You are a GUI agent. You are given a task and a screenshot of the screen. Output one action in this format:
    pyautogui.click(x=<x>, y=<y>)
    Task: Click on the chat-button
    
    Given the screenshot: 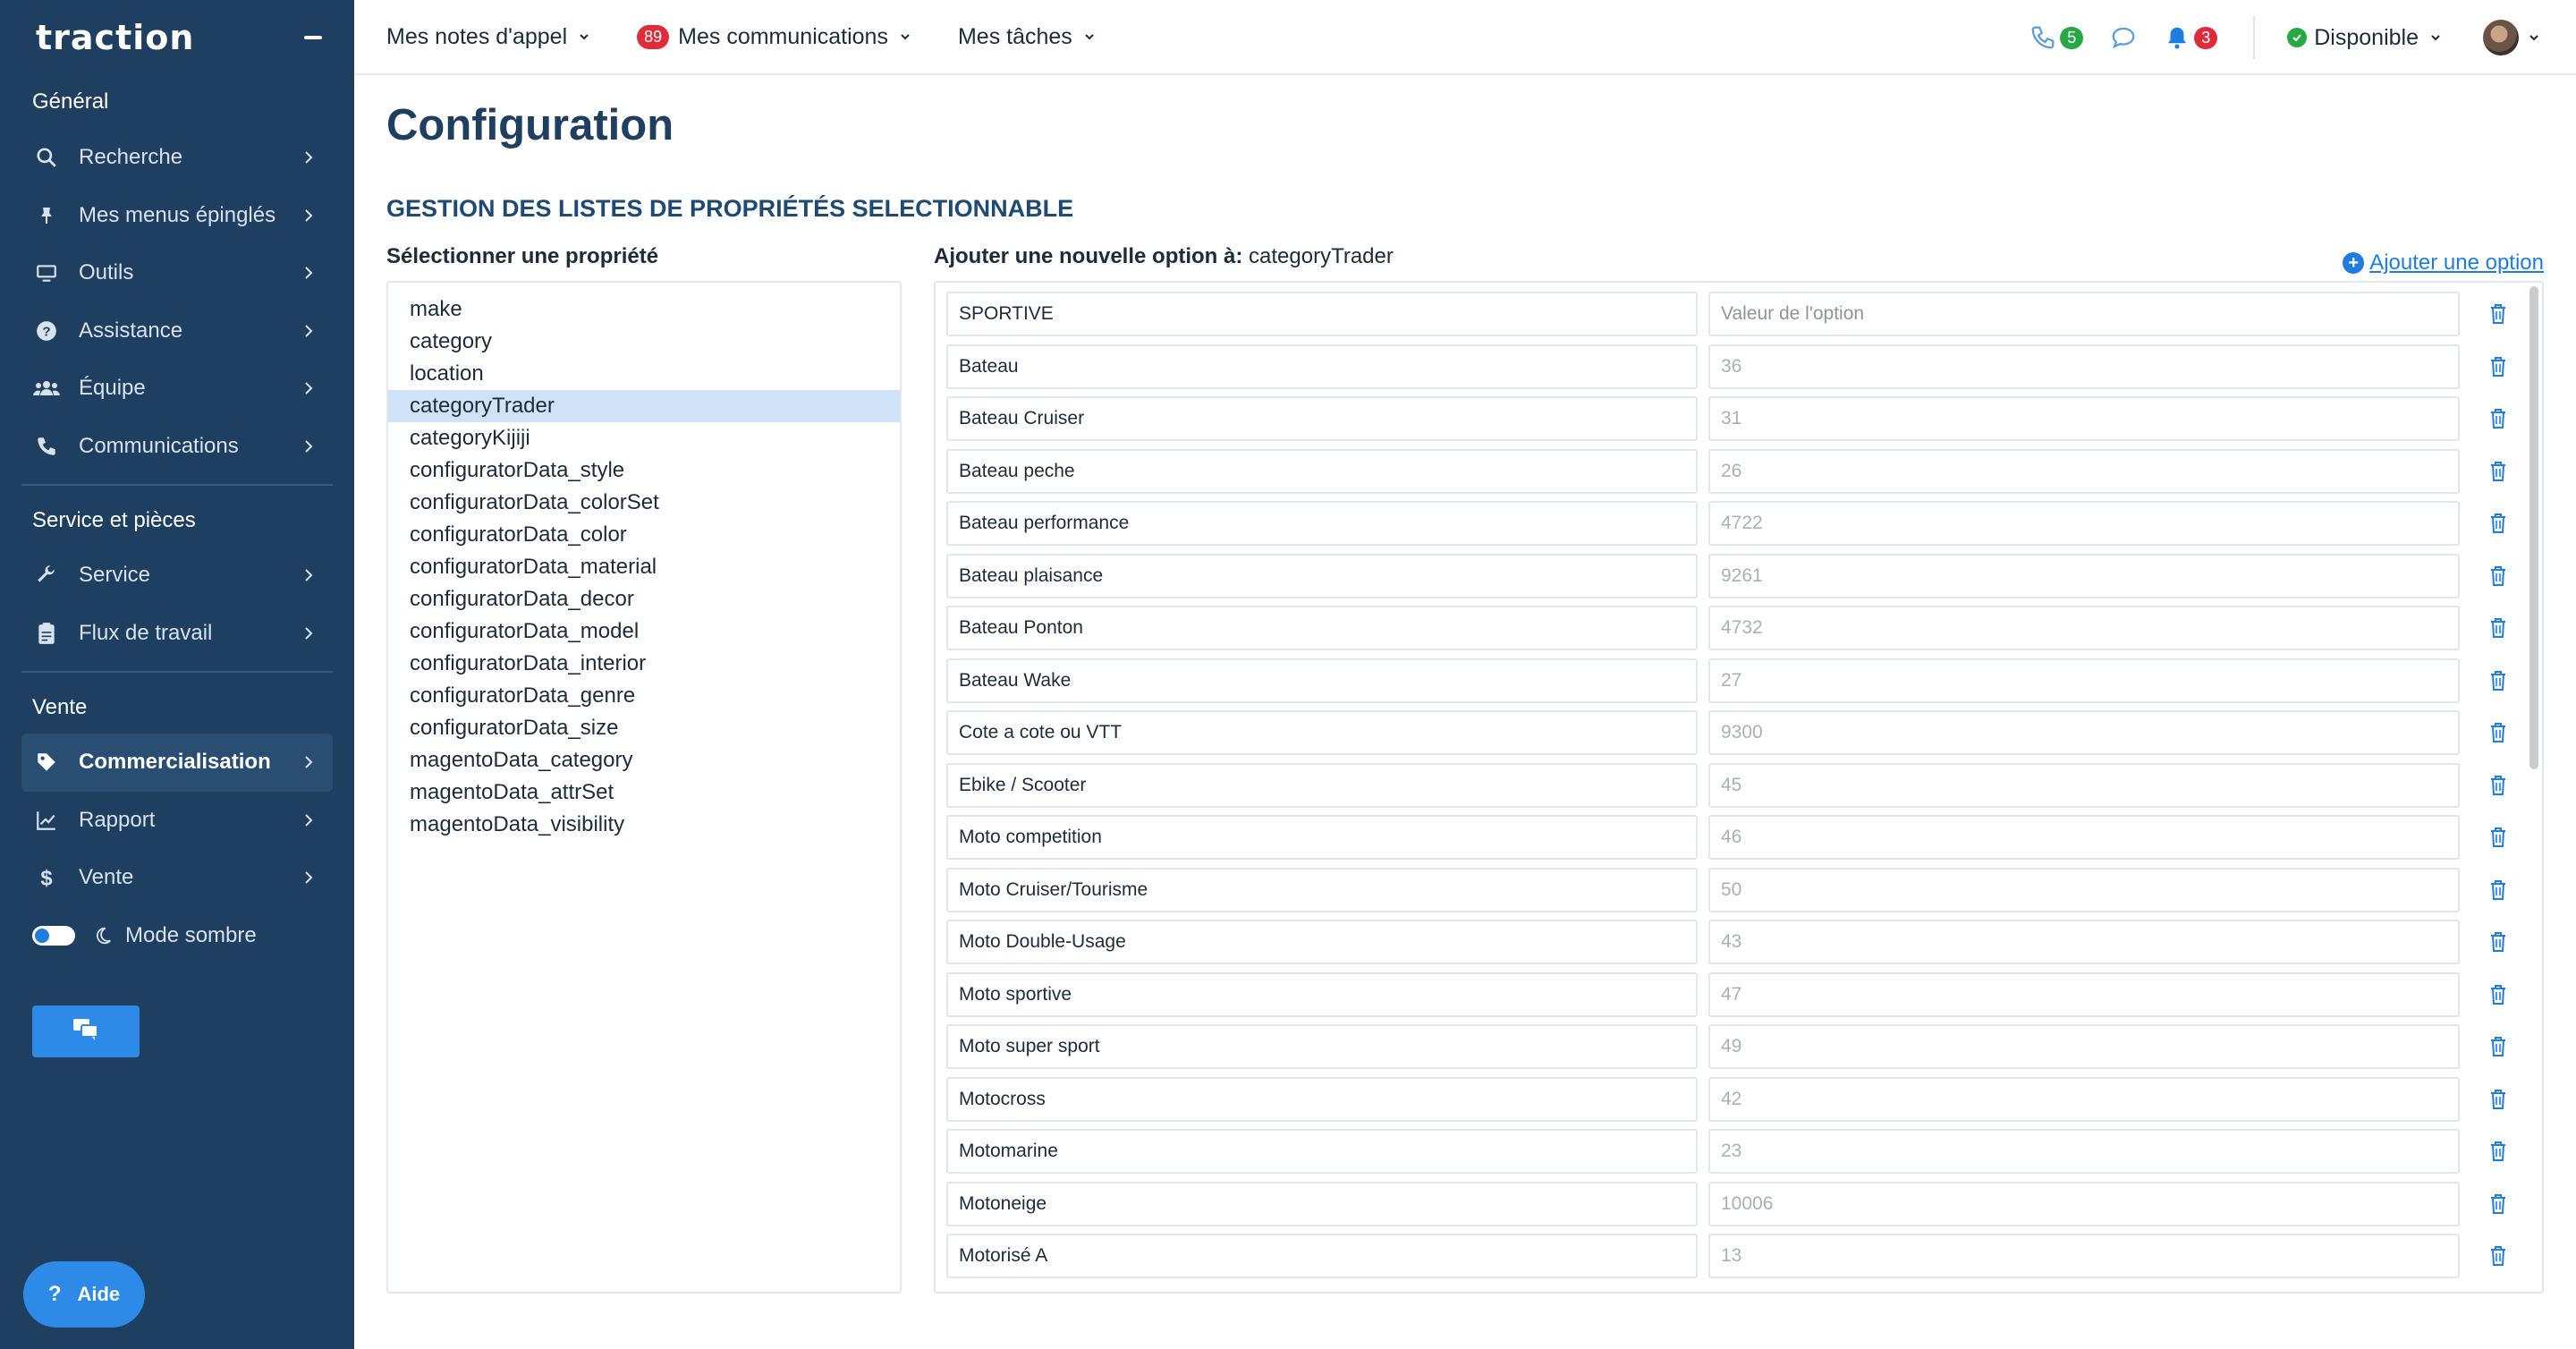 What is the action you would take?
    pyautogui.click(x=86, y=1031)
    